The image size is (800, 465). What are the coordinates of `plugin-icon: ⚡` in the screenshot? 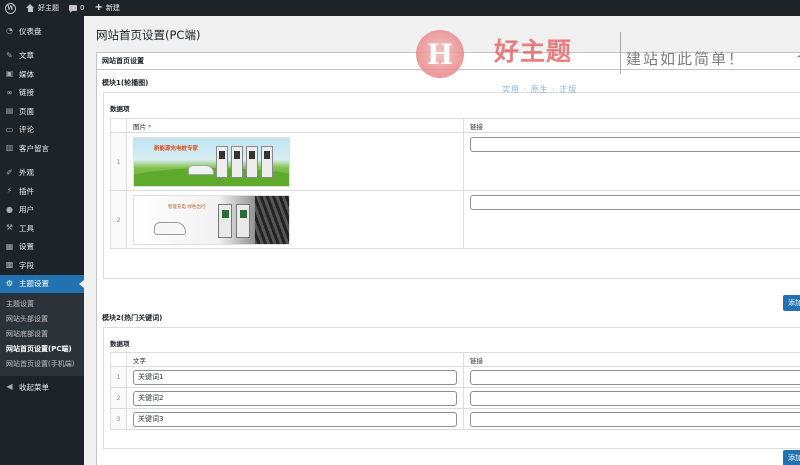 It's located at (9, 191).